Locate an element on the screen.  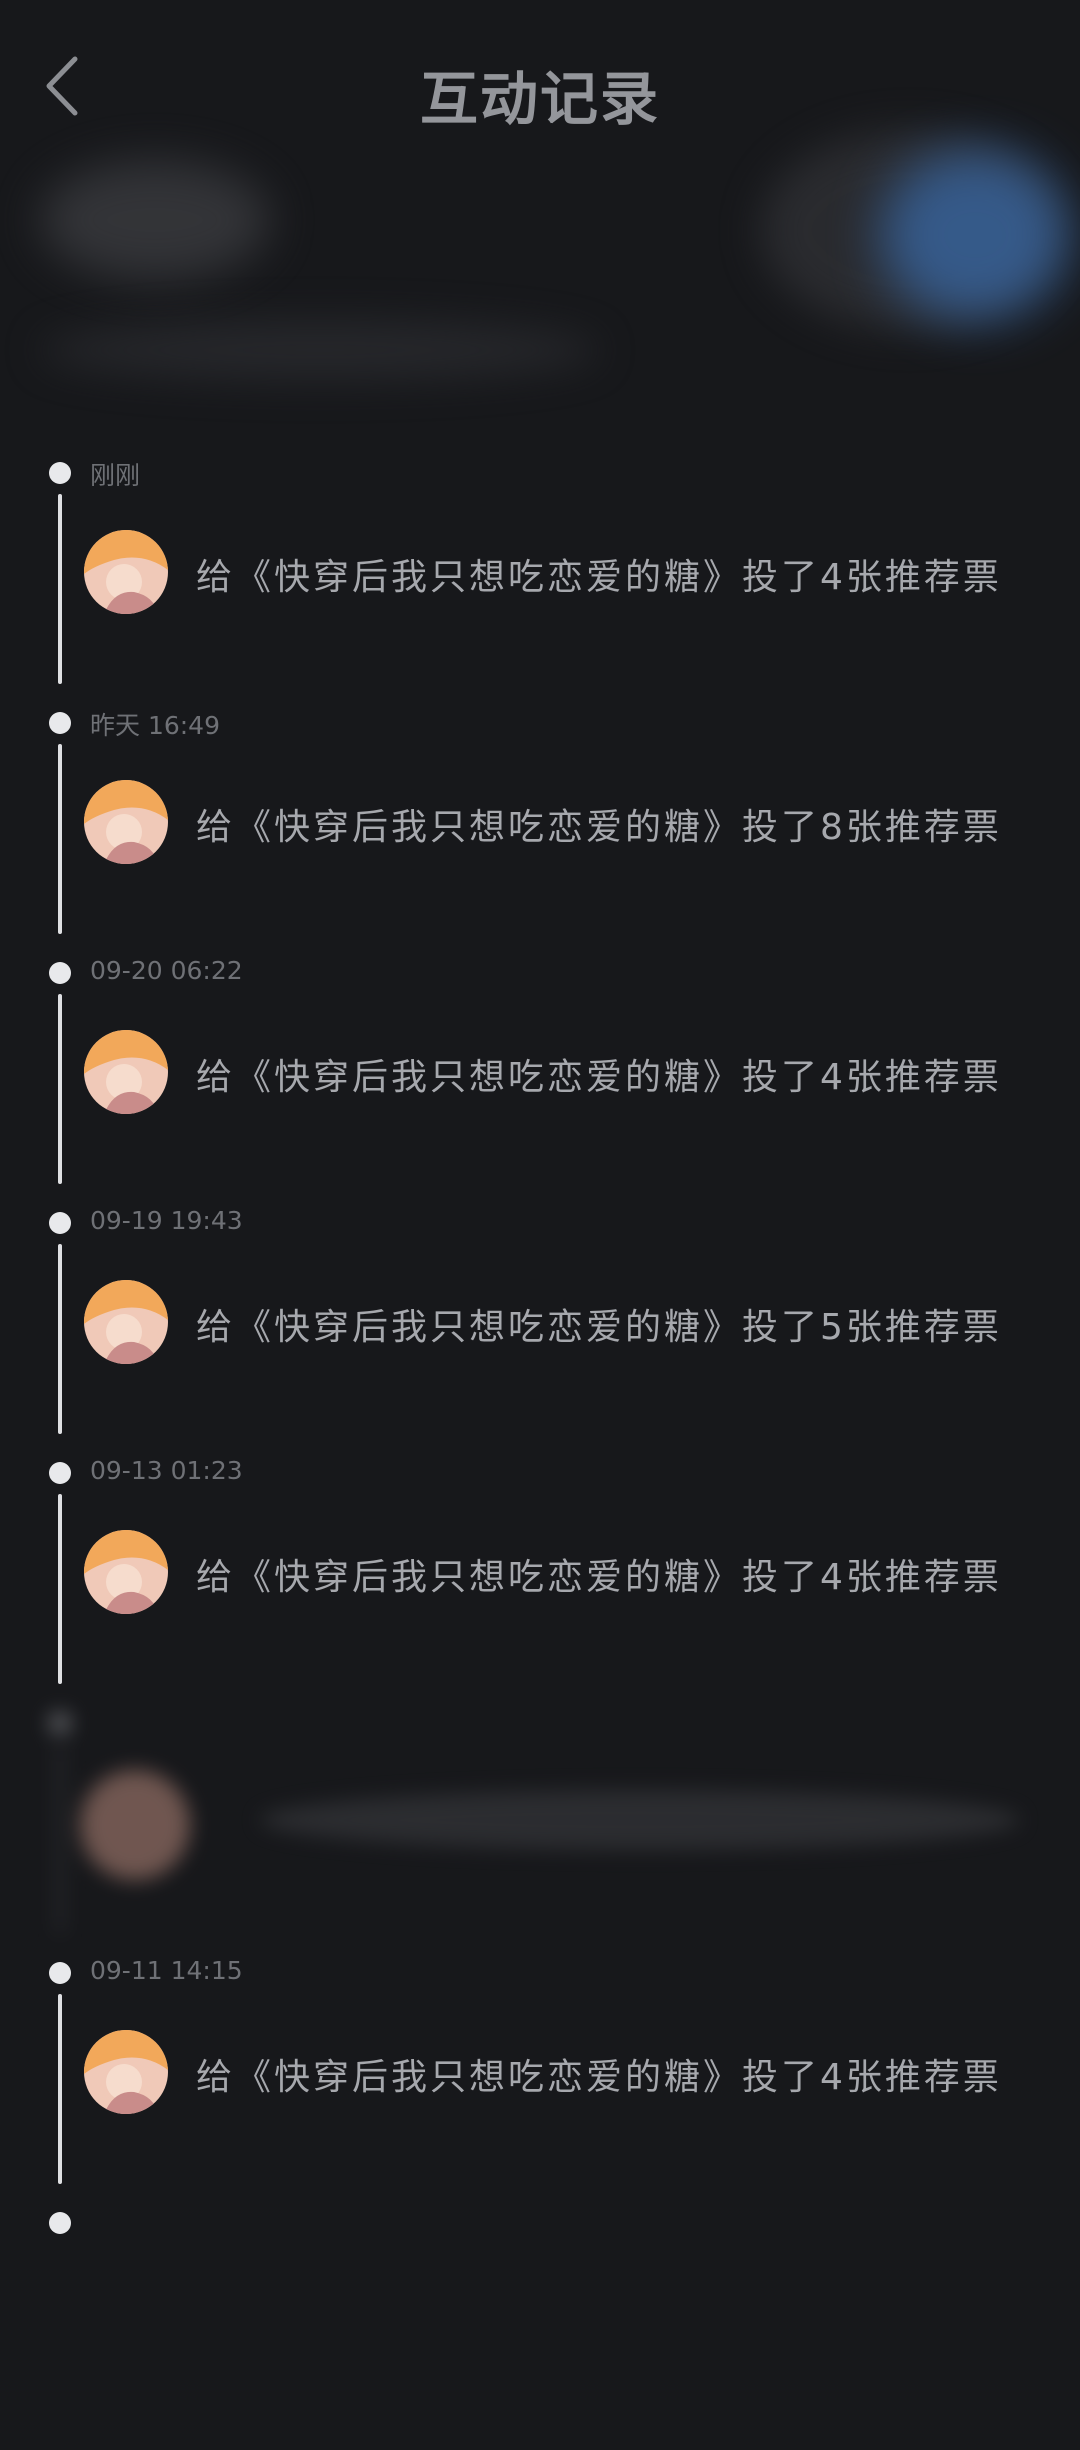
list-item: 09-11 14:15 给《快穿后我只想吃恋爱的糖》投了4张推荐票 is located at coordinates (540, 2075).